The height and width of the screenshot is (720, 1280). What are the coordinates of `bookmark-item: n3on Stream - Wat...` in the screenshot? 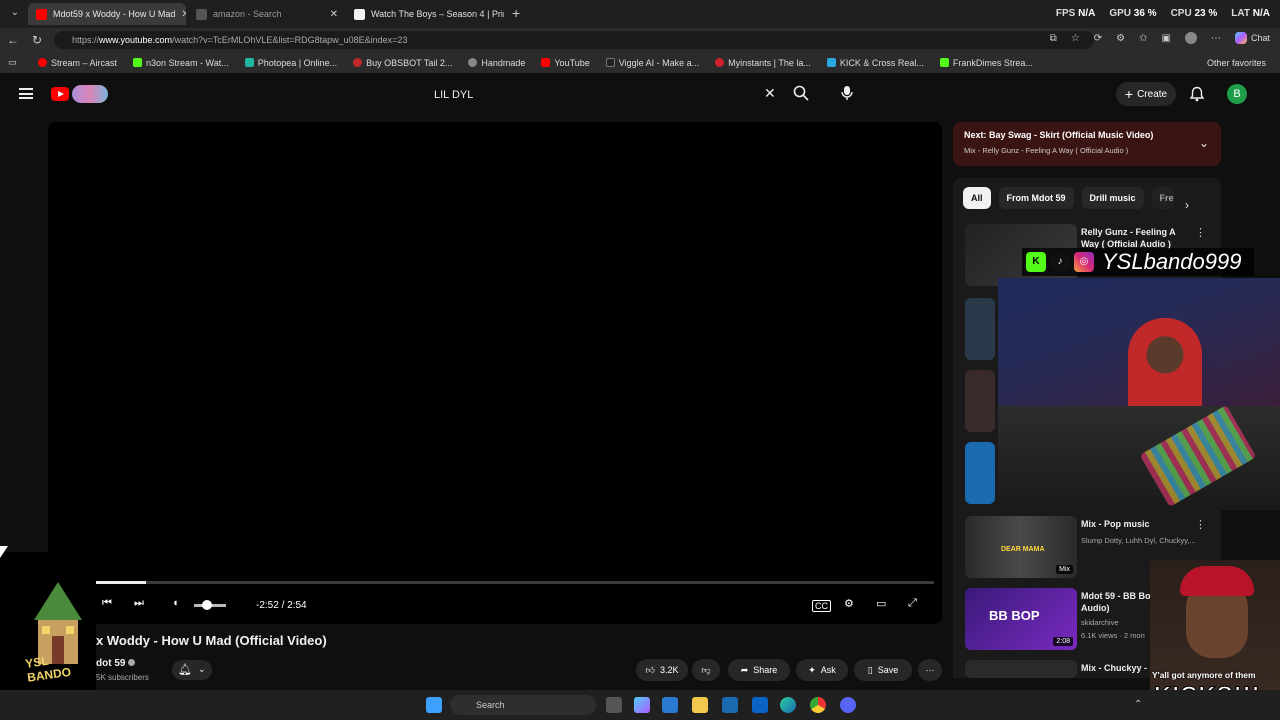 It's located at (181, 63).